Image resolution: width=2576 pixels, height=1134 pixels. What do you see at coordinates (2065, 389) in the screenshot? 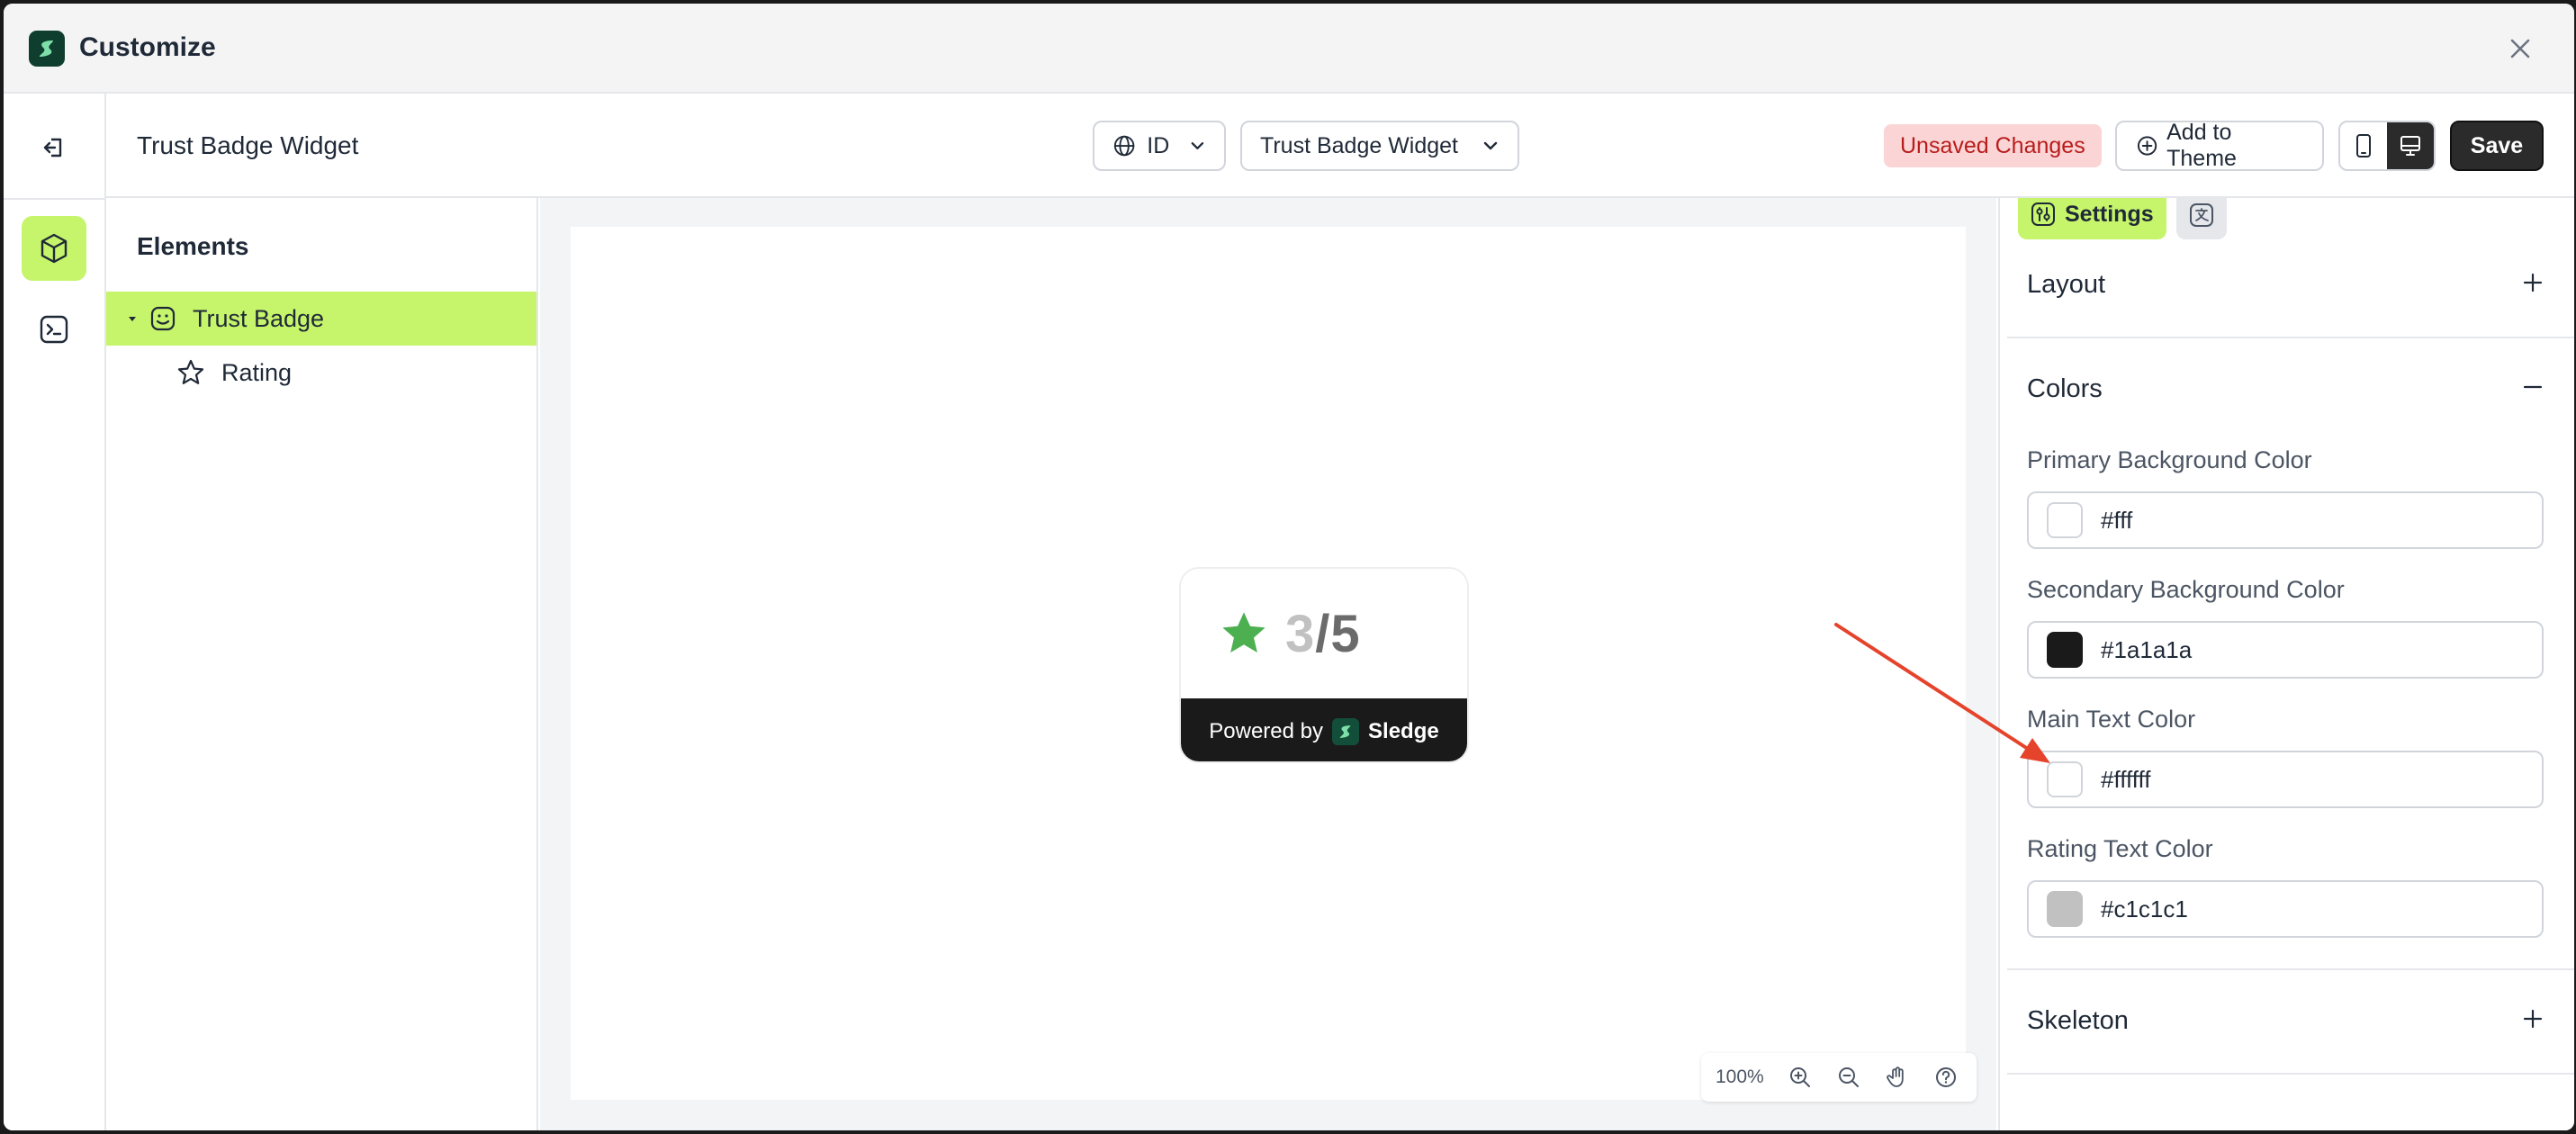
I see `section-colors-title: Colors` at bounding box center [2065, 389].